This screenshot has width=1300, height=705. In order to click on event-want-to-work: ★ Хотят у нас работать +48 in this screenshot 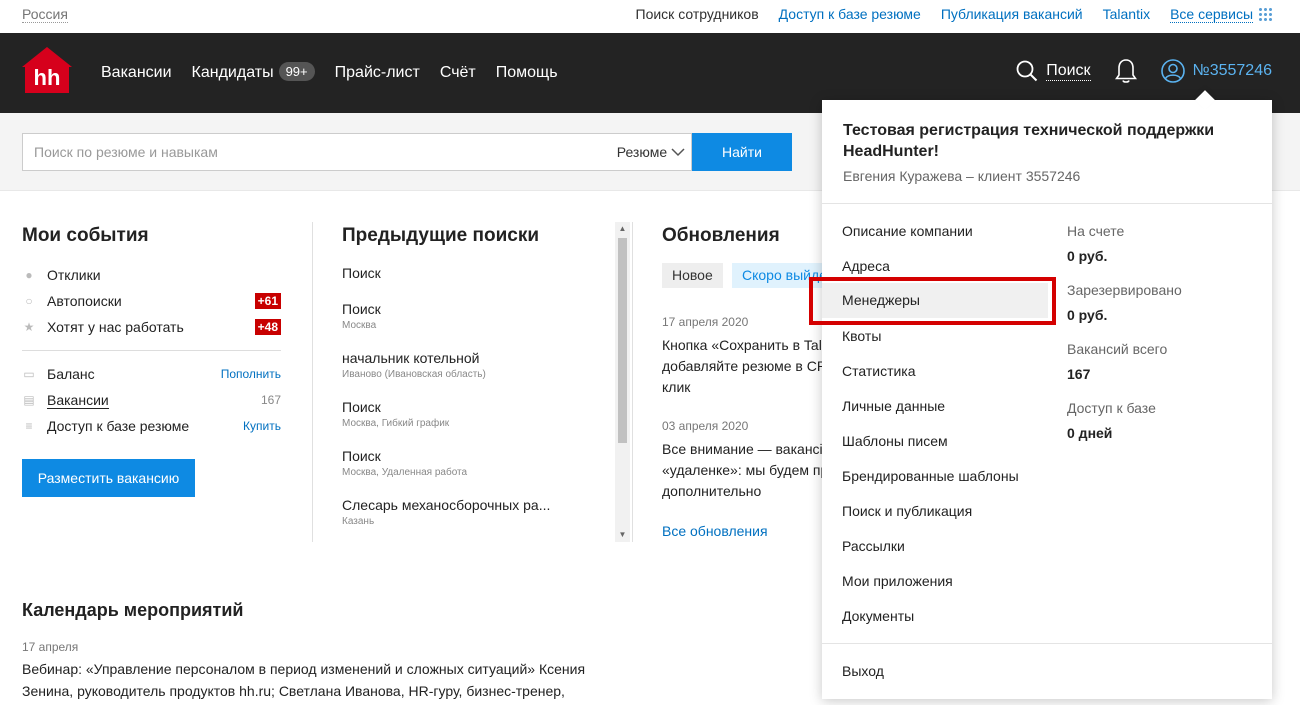, I will do `click(151, 327)`.